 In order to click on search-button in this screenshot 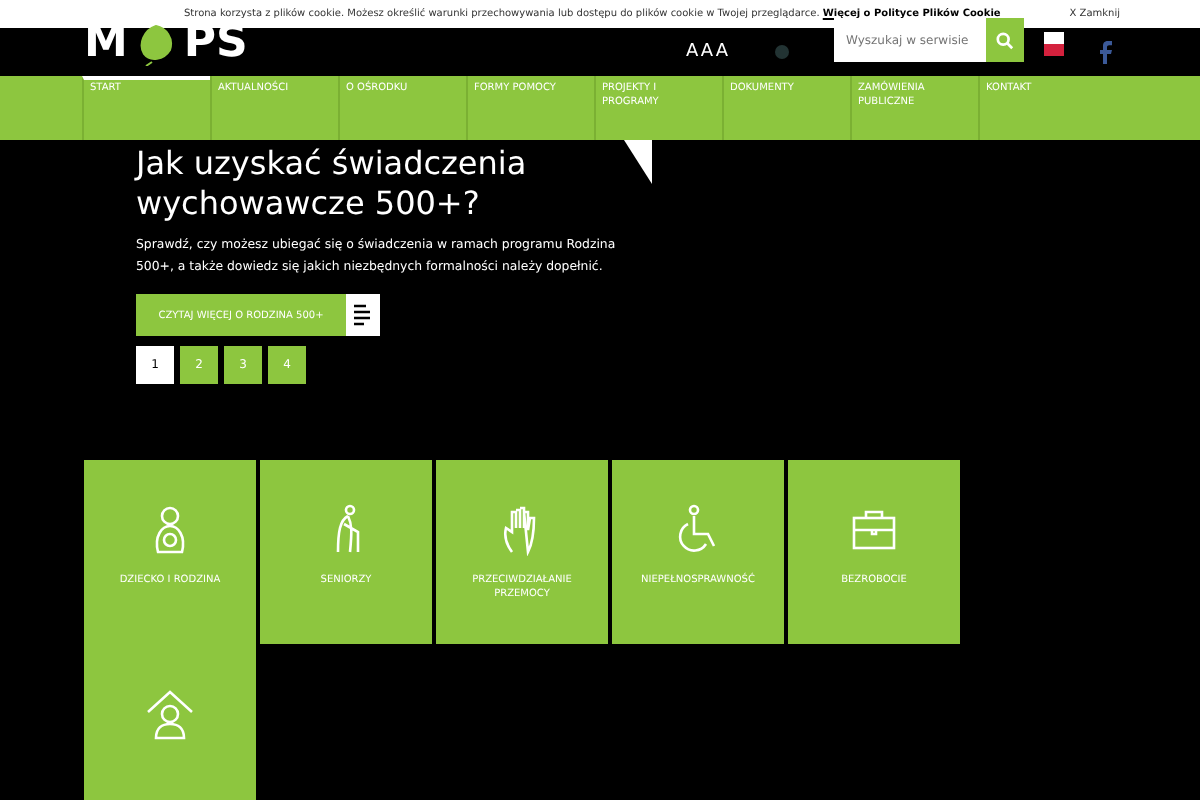, I will do `click(1005, 40)`.